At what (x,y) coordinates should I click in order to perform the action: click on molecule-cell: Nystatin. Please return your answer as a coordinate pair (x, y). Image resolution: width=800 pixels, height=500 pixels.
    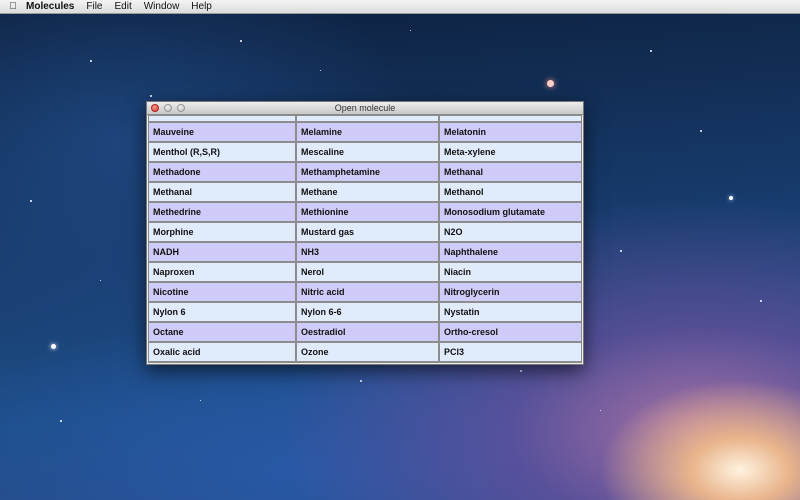
    Looking at the image, I should click on (510, 312).